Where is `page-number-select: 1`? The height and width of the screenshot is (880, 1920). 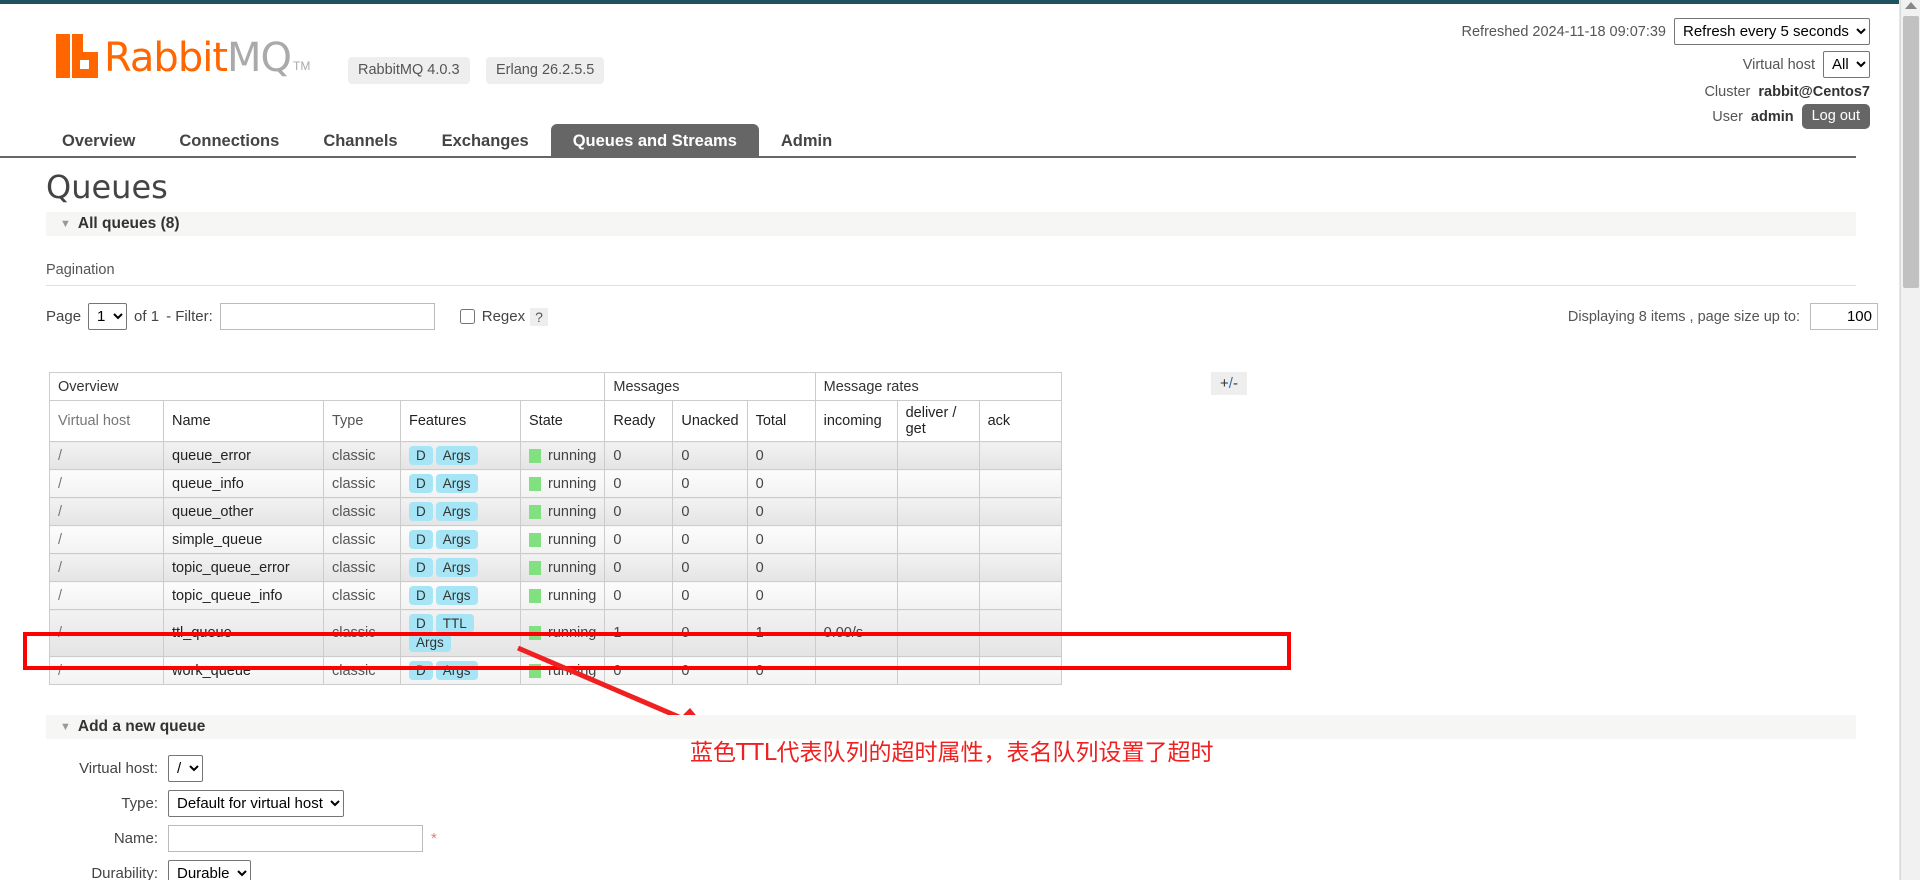 page-number-select: 1 is located at coordinates (108, 316).